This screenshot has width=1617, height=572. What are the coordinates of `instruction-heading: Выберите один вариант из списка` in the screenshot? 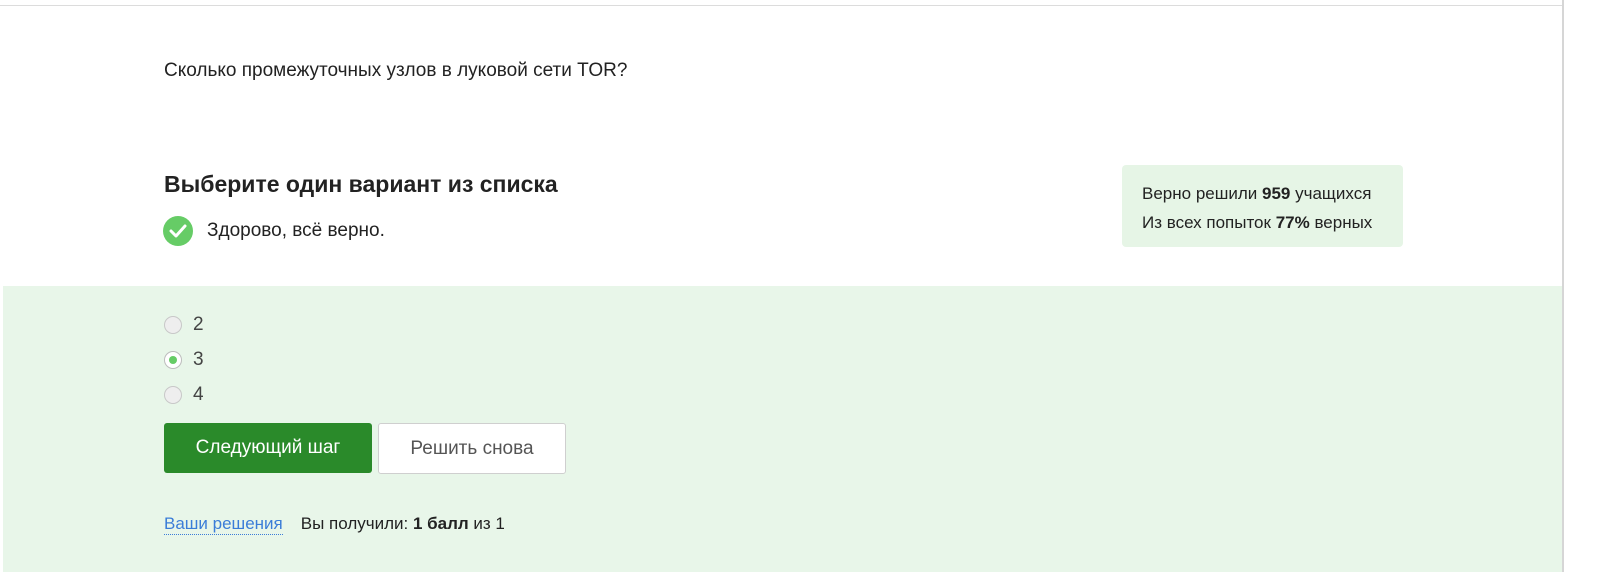 It's located at (361, 184).